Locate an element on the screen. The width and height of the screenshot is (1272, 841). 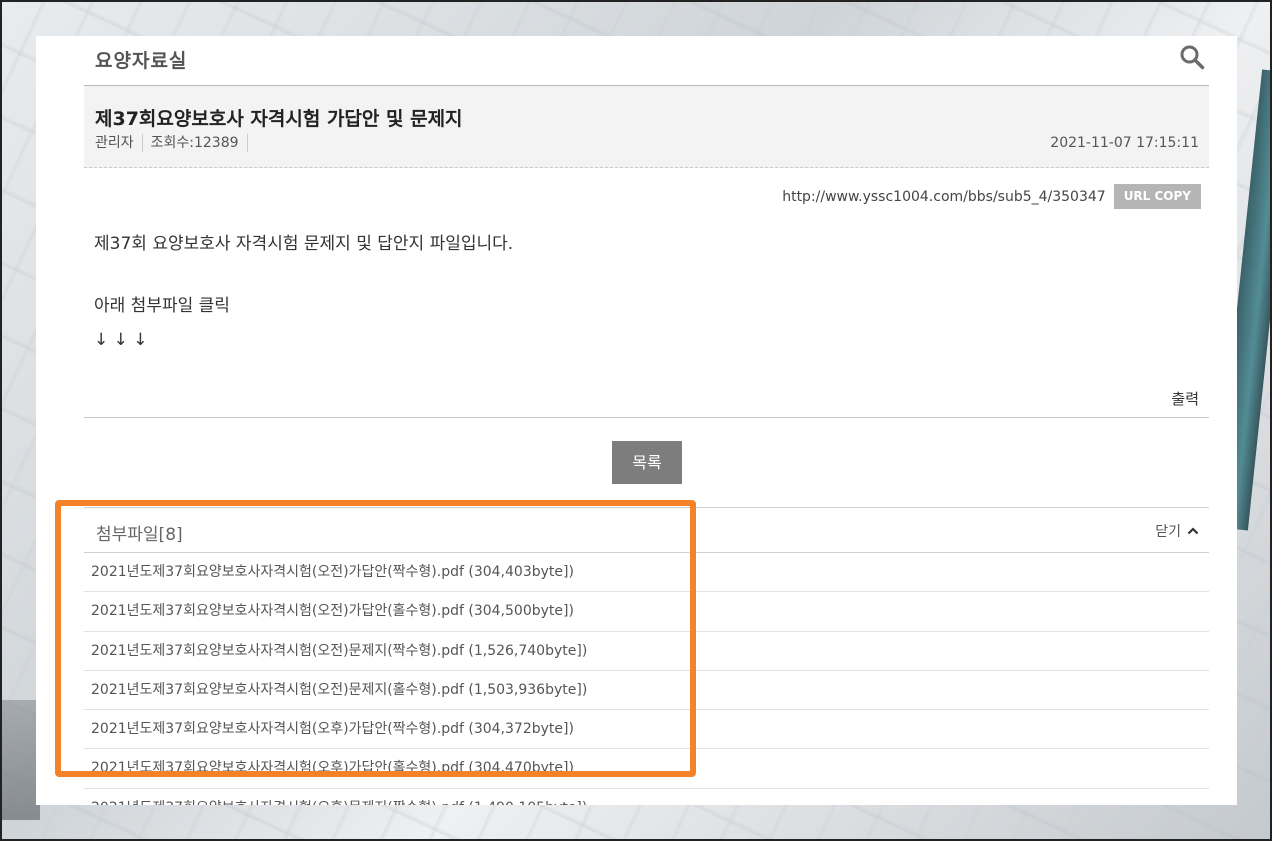
body-line: 제37회 요양보호사 자격시험 문제지 및 답안지 파일입니다. is located at coordinates (304, 244).